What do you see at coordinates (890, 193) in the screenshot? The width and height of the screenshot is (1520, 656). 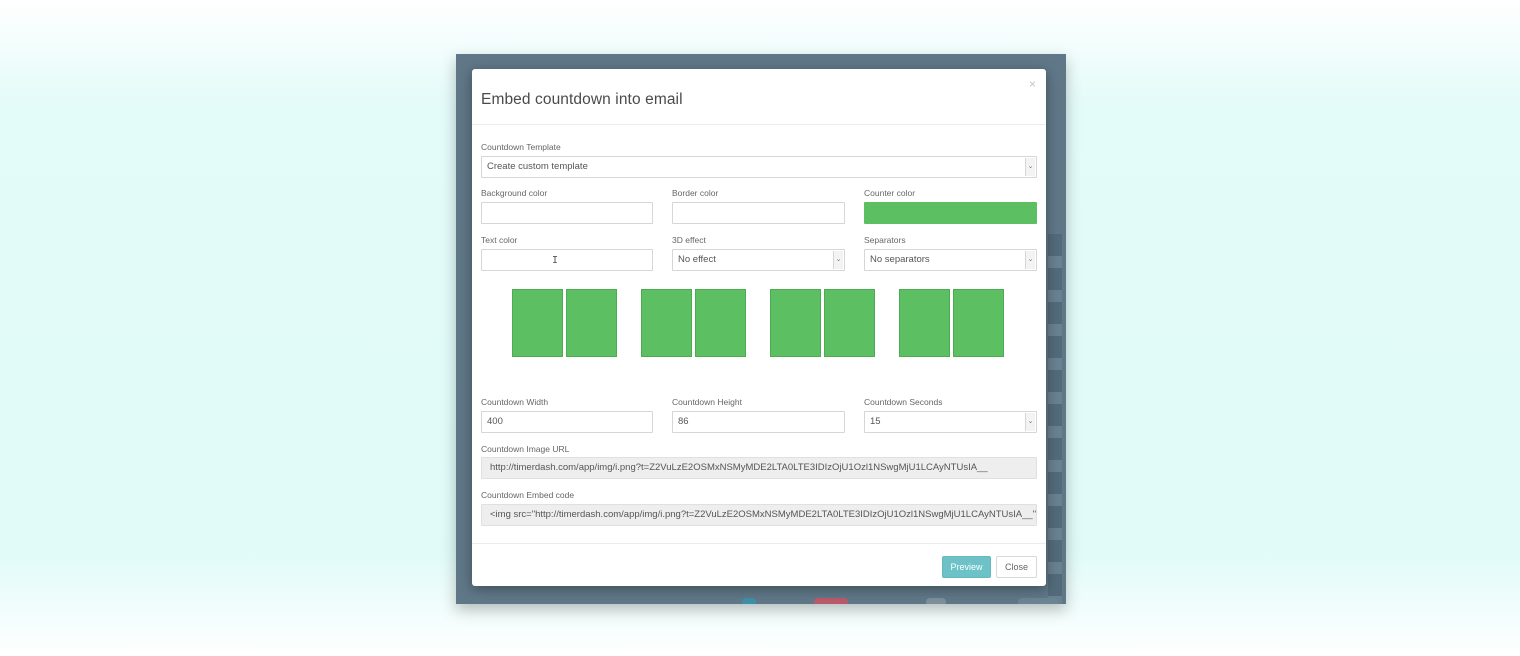 I see `counter-color-label: Counter color` at bounding box center [890, 193].